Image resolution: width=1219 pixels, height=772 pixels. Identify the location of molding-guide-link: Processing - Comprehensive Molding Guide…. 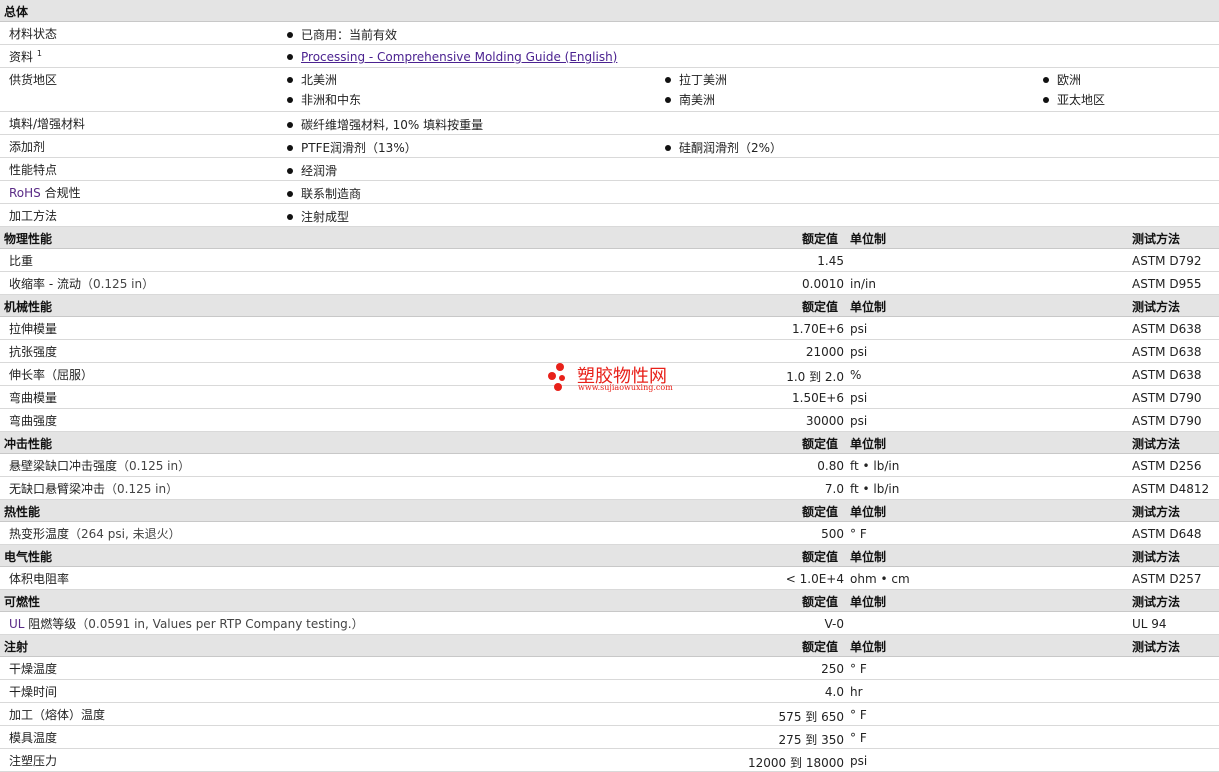
(459, 57).